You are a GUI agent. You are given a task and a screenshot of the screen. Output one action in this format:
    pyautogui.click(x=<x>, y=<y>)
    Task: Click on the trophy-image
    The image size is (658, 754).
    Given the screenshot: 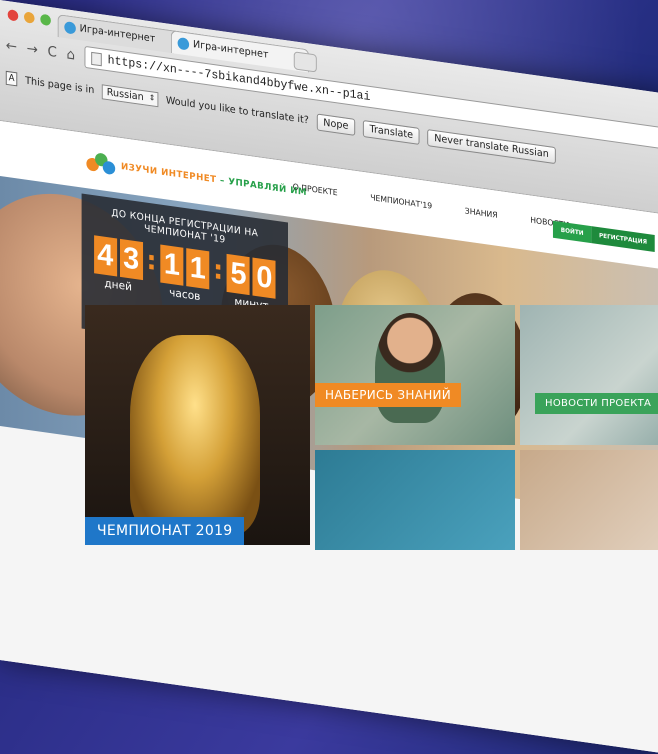 What is the action you would take?
    pyautogui.click(x=195, y=435)
    